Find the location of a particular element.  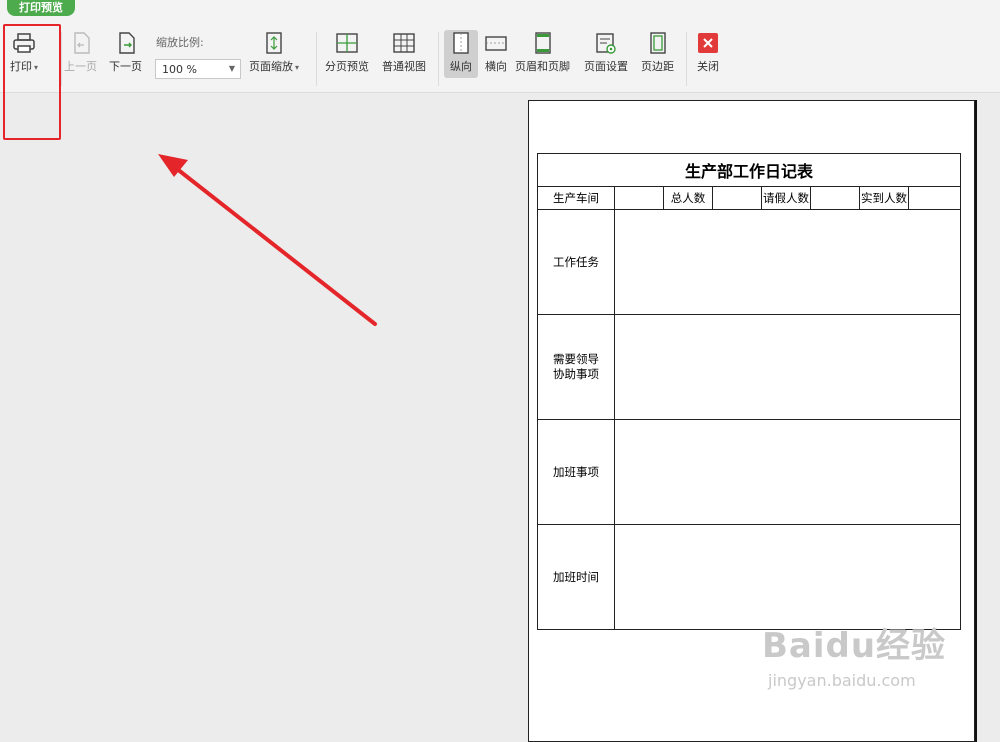

row-label: 加班事项 is located at coordinates (576, 472).